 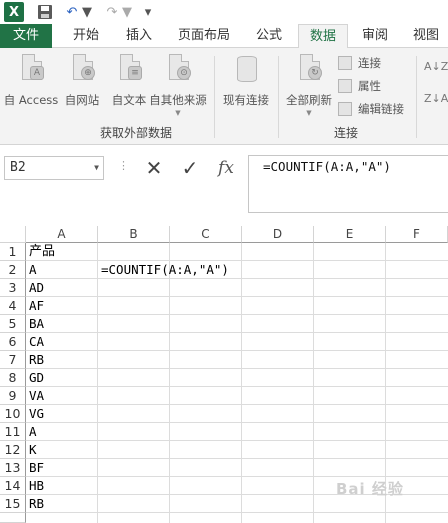 What do you see at coordinates (40, 252) in the screenshot?
I see `cell-a1: 产品` at bounding box center [40, 252].